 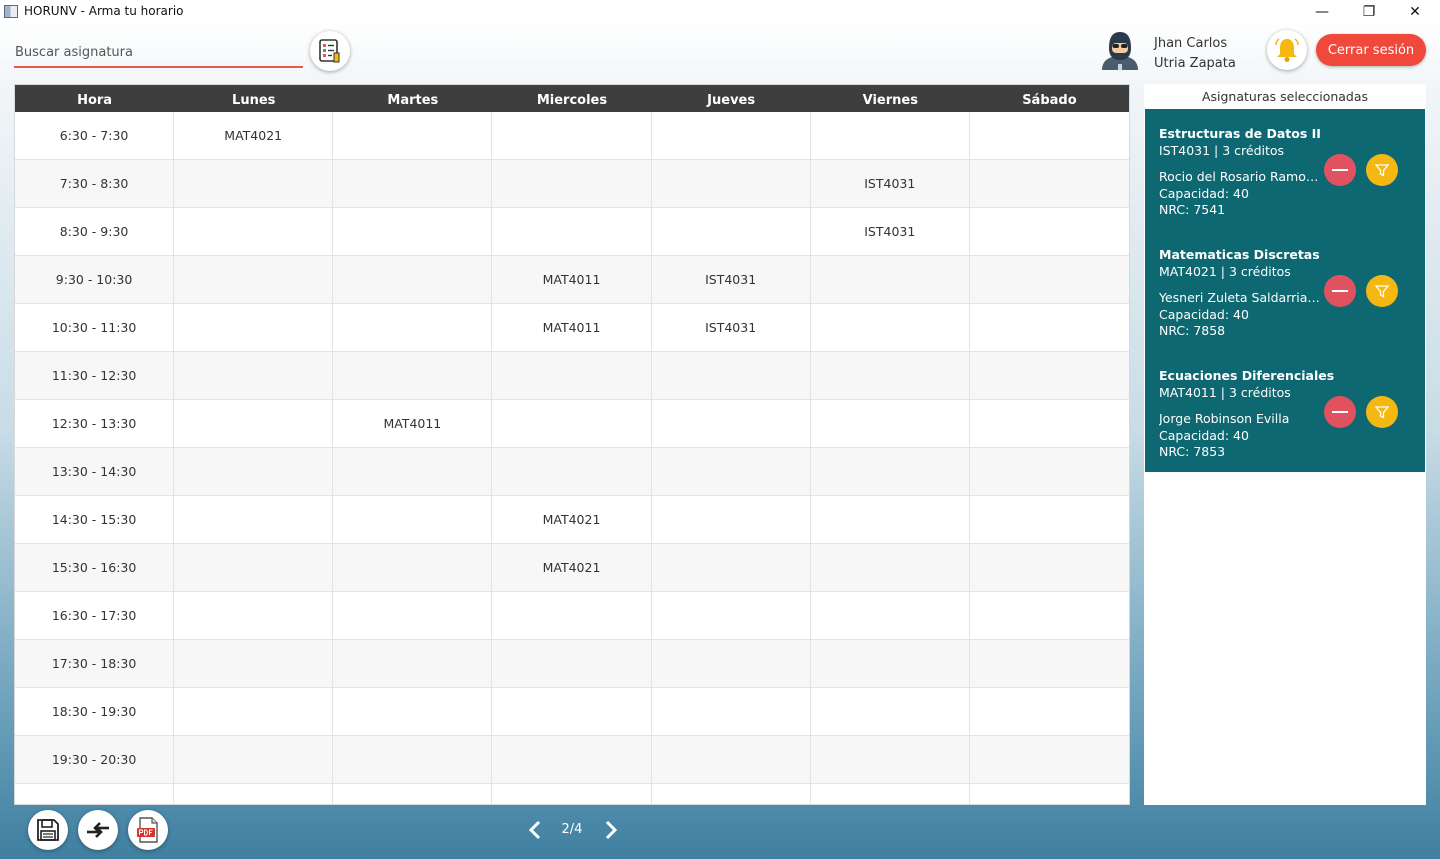 What do you see at coordinates (1287, 50) in the screenshot?
I see `notifications-button` at bounding box center [1287, 50].